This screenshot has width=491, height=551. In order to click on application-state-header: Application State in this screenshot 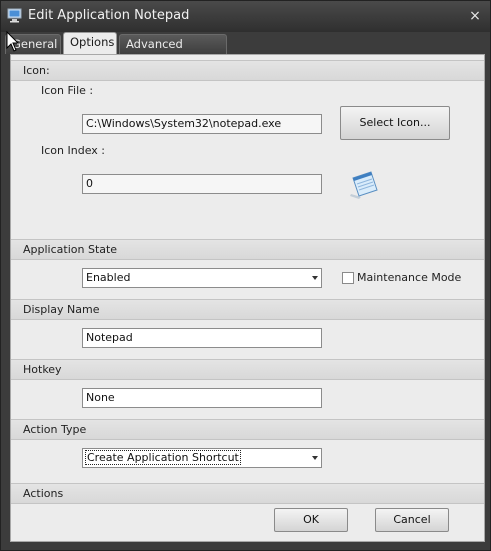, I will do `click(247, 249)`.